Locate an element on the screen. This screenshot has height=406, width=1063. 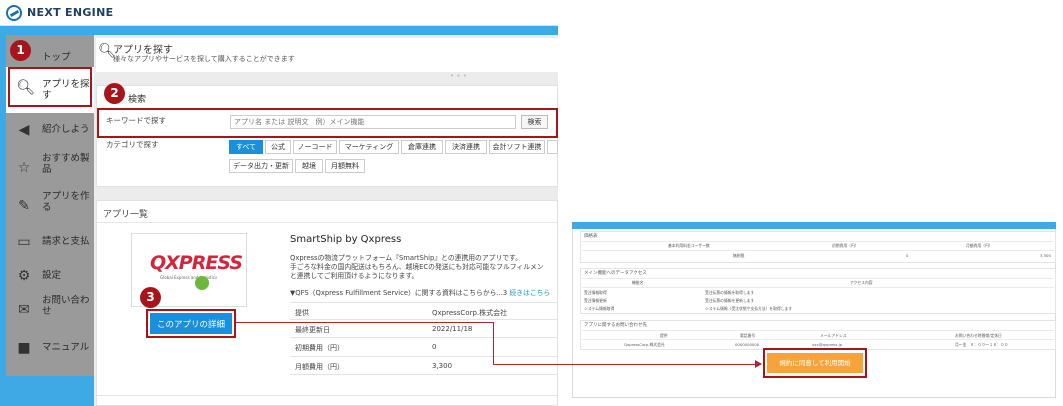
price-col: 月額費用（円） is located at coordinates (979, 245).